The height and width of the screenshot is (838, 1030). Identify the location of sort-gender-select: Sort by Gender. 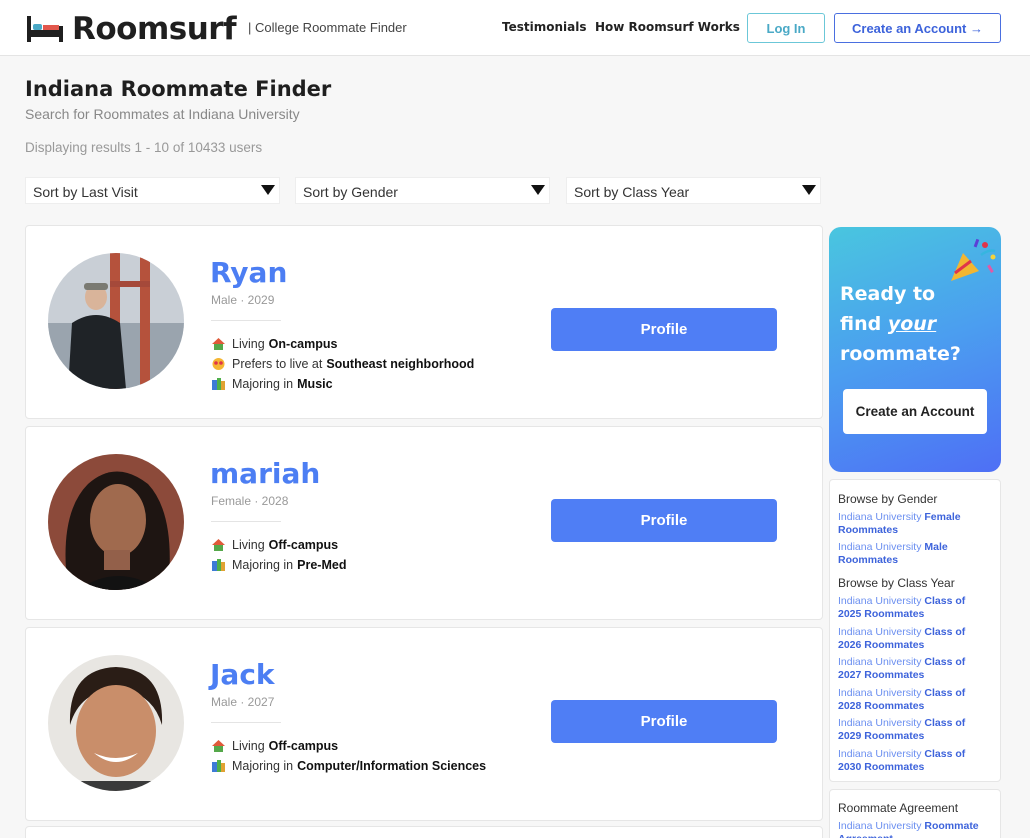
(422, 190).